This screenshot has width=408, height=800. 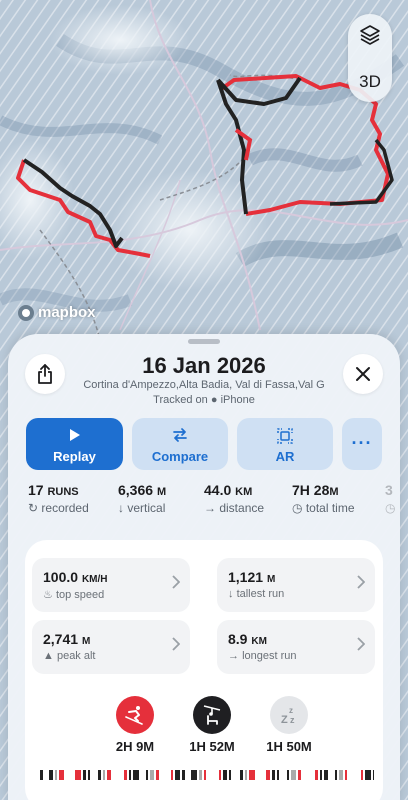 I want to click on rest-time: 1H 50M, so click(x=289, y=746).